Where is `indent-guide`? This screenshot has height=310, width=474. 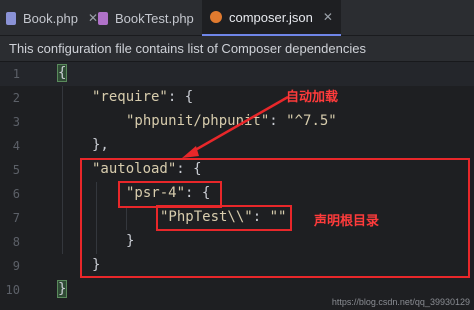 indent-guide is located at coordinates (62, 170).